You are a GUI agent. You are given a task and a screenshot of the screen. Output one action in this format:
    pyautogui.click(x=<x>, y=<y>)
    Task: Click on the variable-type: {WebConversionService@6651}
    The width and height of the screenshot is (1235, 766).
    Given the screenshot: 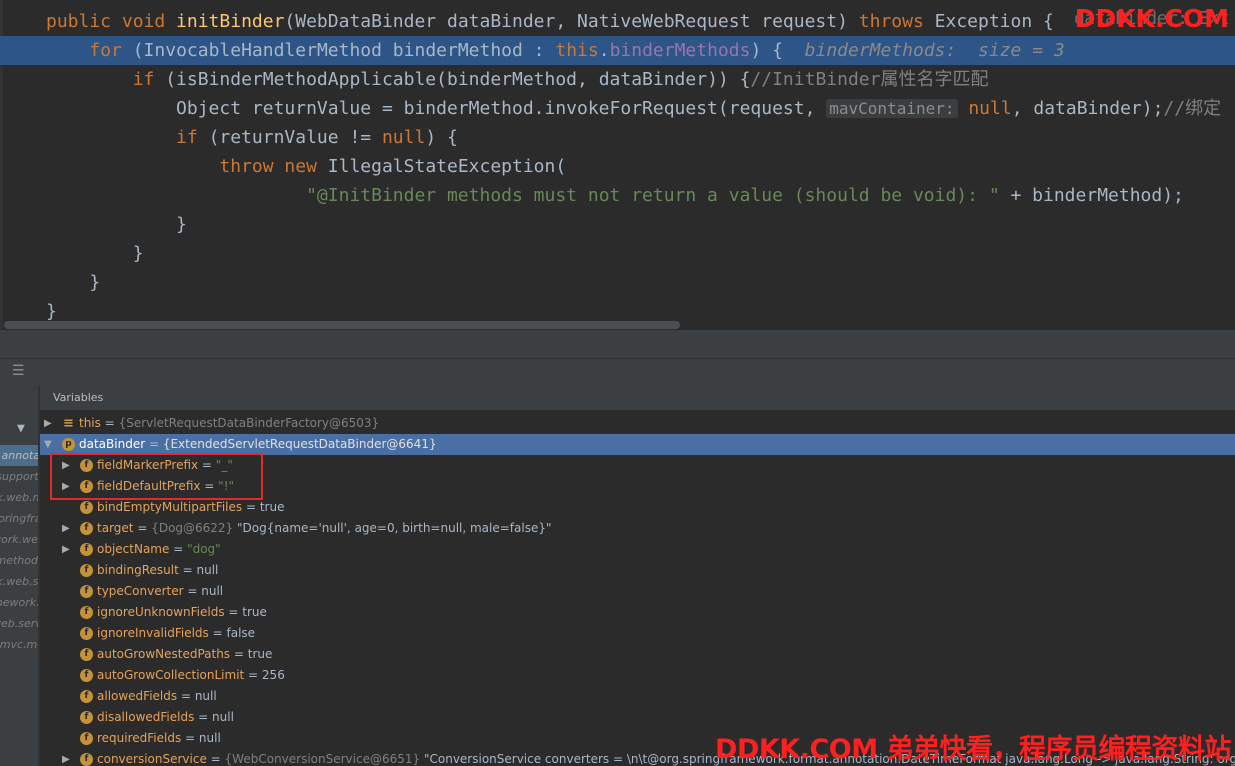 What is the action you would take?
    pyautogui.click(x=322, y=759)
    